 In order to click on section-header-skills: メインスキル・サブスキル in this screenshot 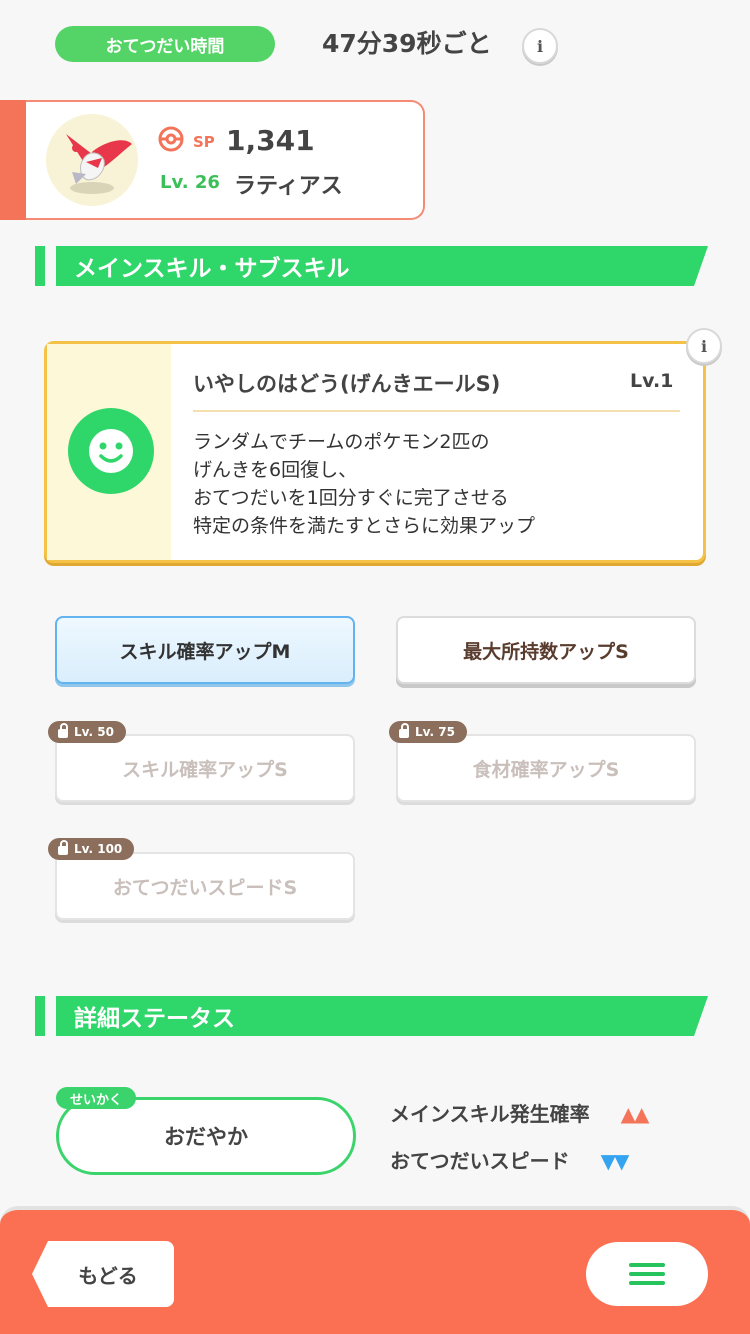, I will do `click(382, 266)`.